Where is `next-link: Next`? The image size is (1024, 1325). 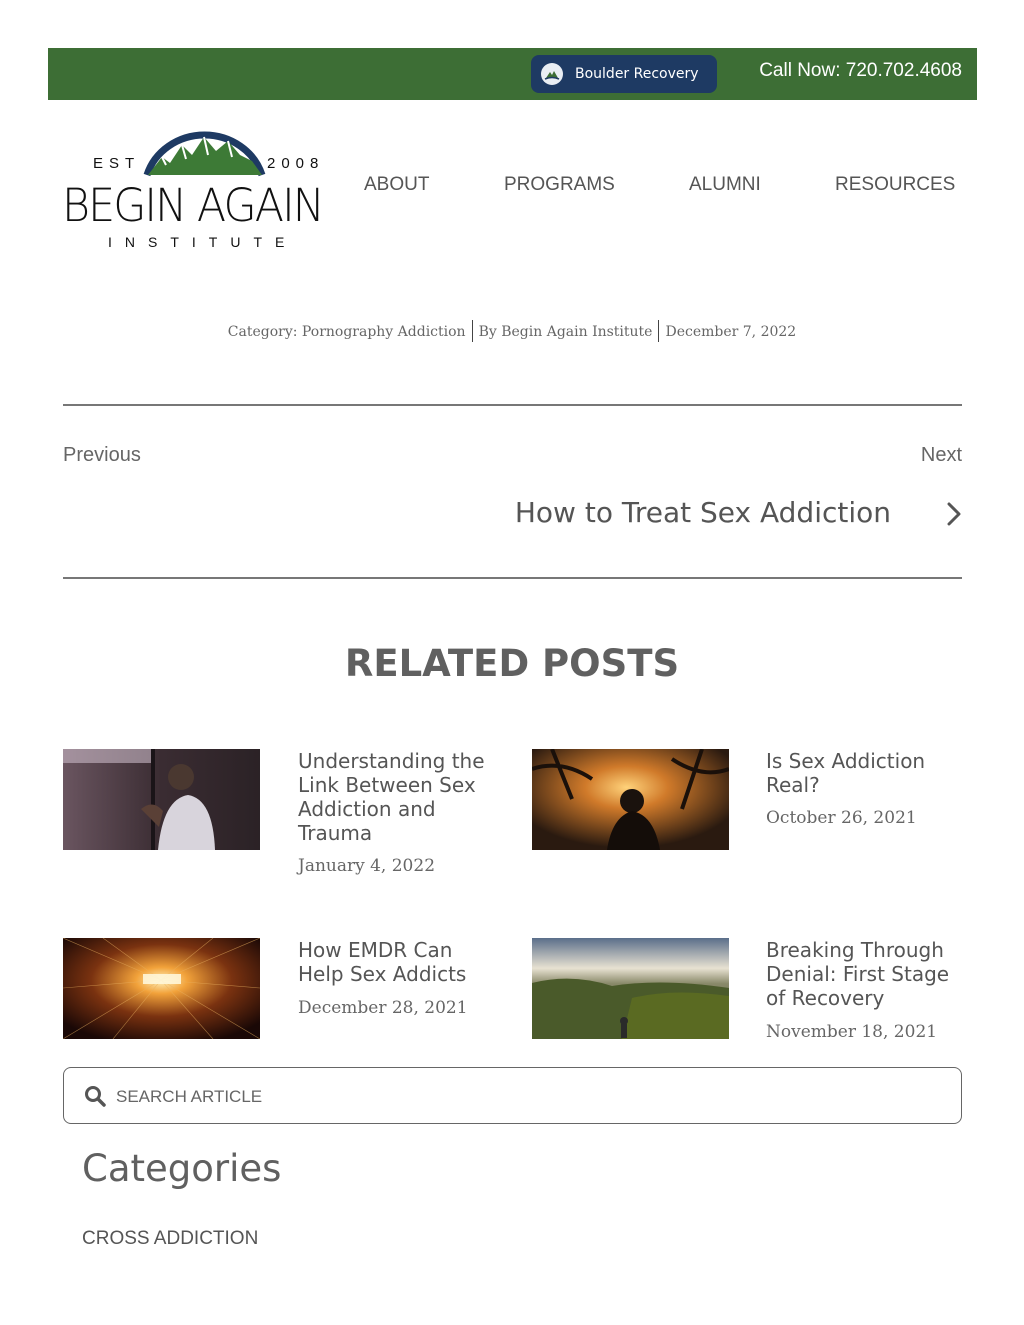
next-link: Next is located at coordinates (941, 455).